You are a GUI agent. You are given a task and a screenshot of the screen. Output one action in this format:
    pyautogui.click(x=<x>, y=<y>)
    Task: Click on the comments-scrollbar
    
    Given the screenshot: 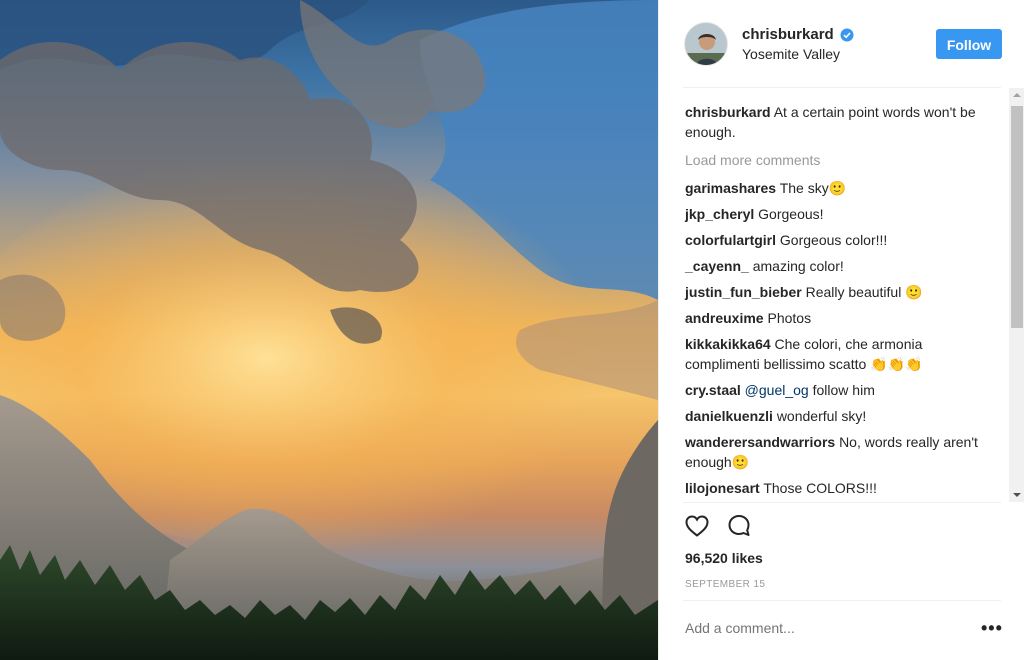 What is the action you would take?
    pyautogui.click(x=1016, y=295)
    